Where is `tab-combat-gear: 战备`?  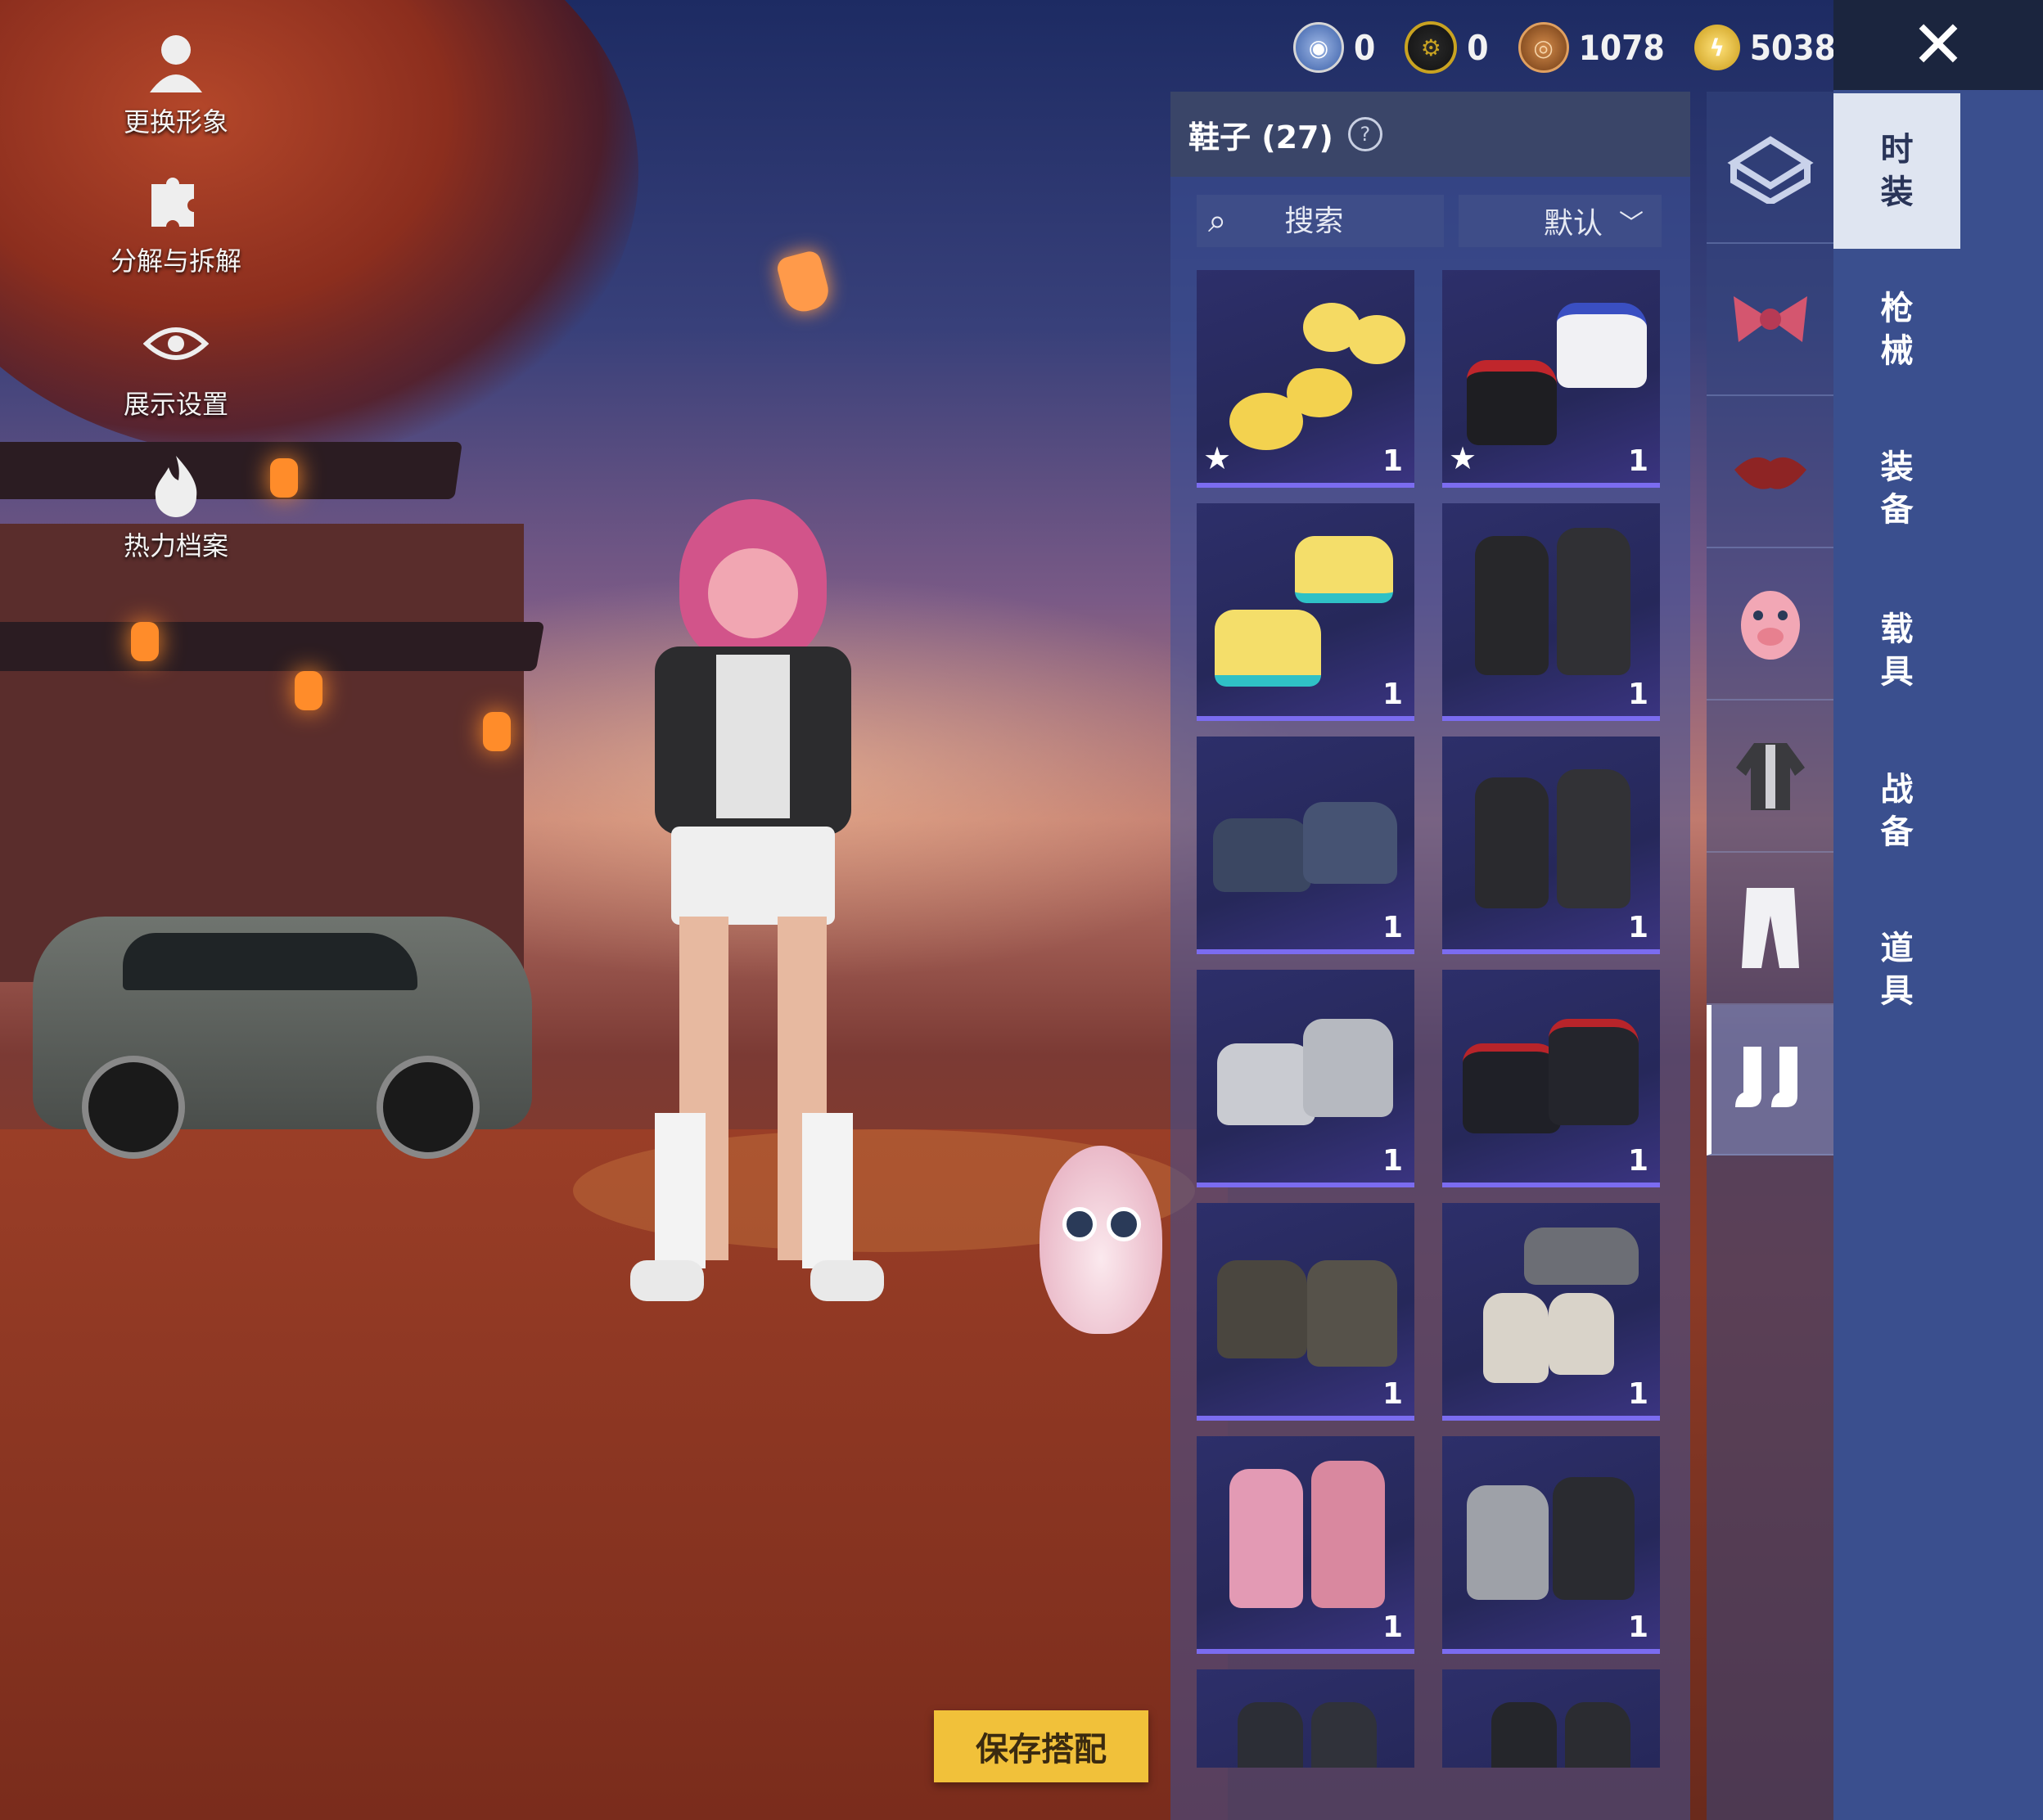
tab-combat-gear: 战备 is located at coordinates (1897, 811).